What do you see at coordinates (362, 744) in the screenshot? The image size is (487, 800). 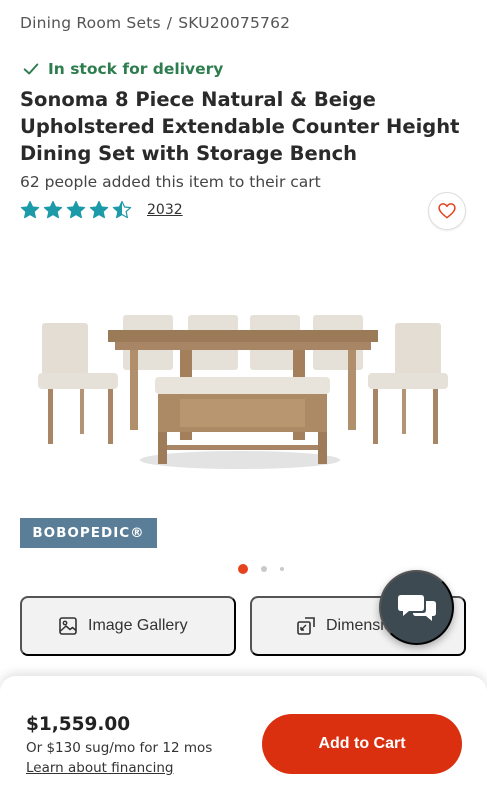 I see `add-to-cart-button: Add to Cart` at bounding box center [362, 744].